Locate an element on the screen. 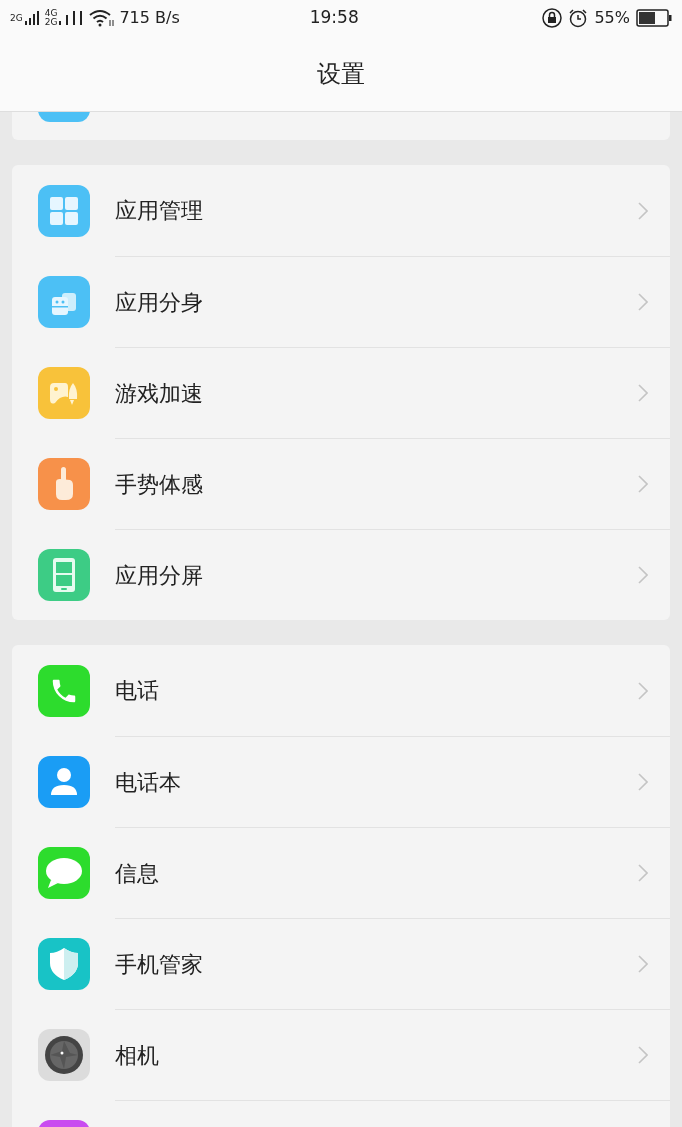 Image resolution: width=682 pixels, height=1127 pixels. settings-item: 电话 is located at coordinates (341, 690).